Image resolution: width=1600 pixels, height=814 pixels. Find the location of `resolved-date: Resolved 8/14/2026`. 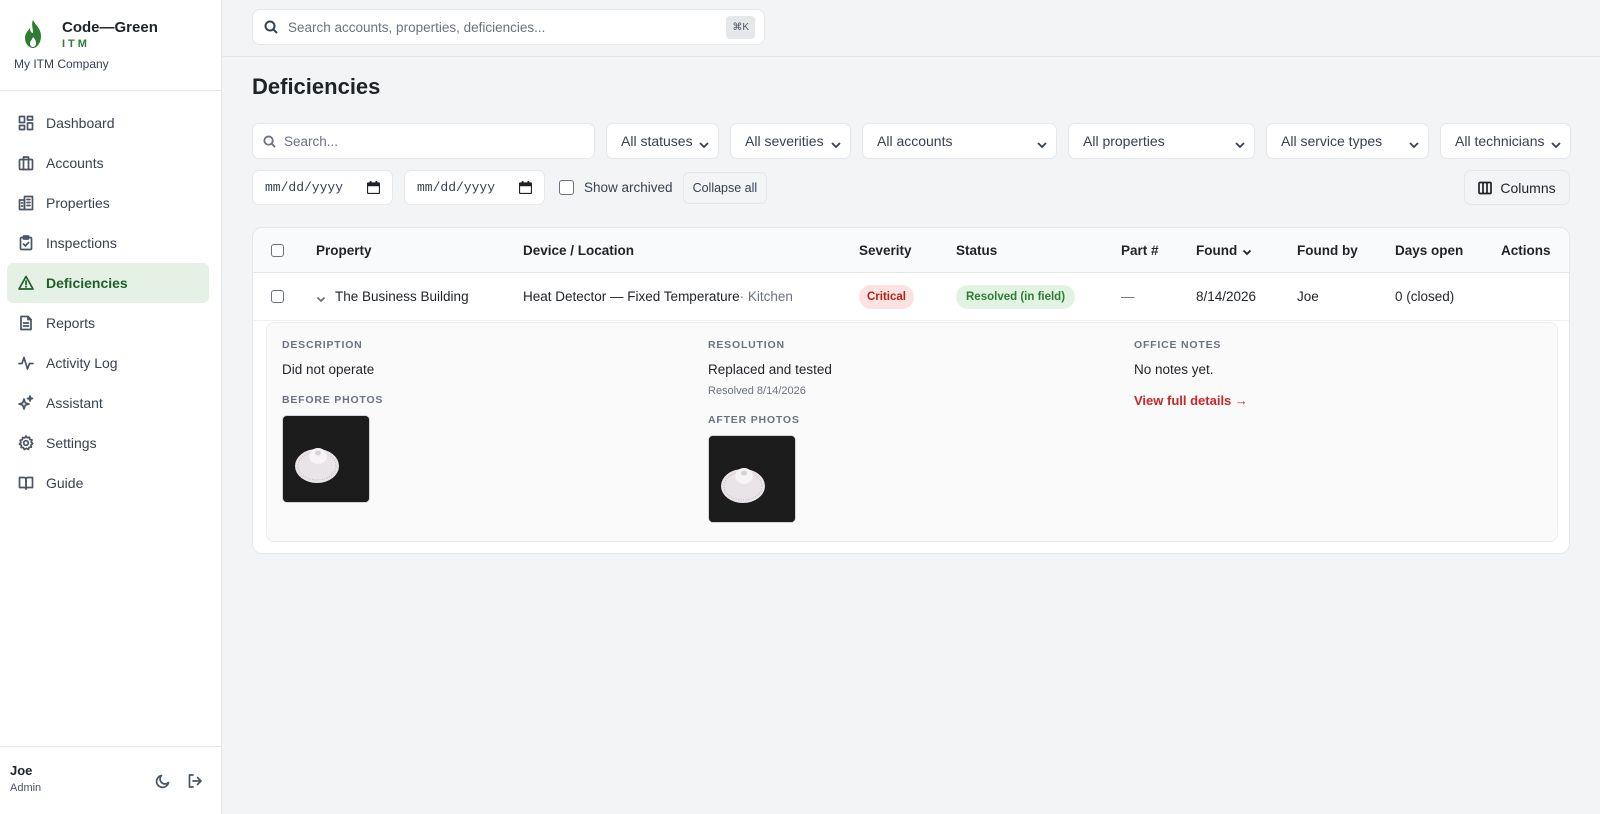

resolved-date: Resolved 8/14/2026 is located at coordinates (757, 391).